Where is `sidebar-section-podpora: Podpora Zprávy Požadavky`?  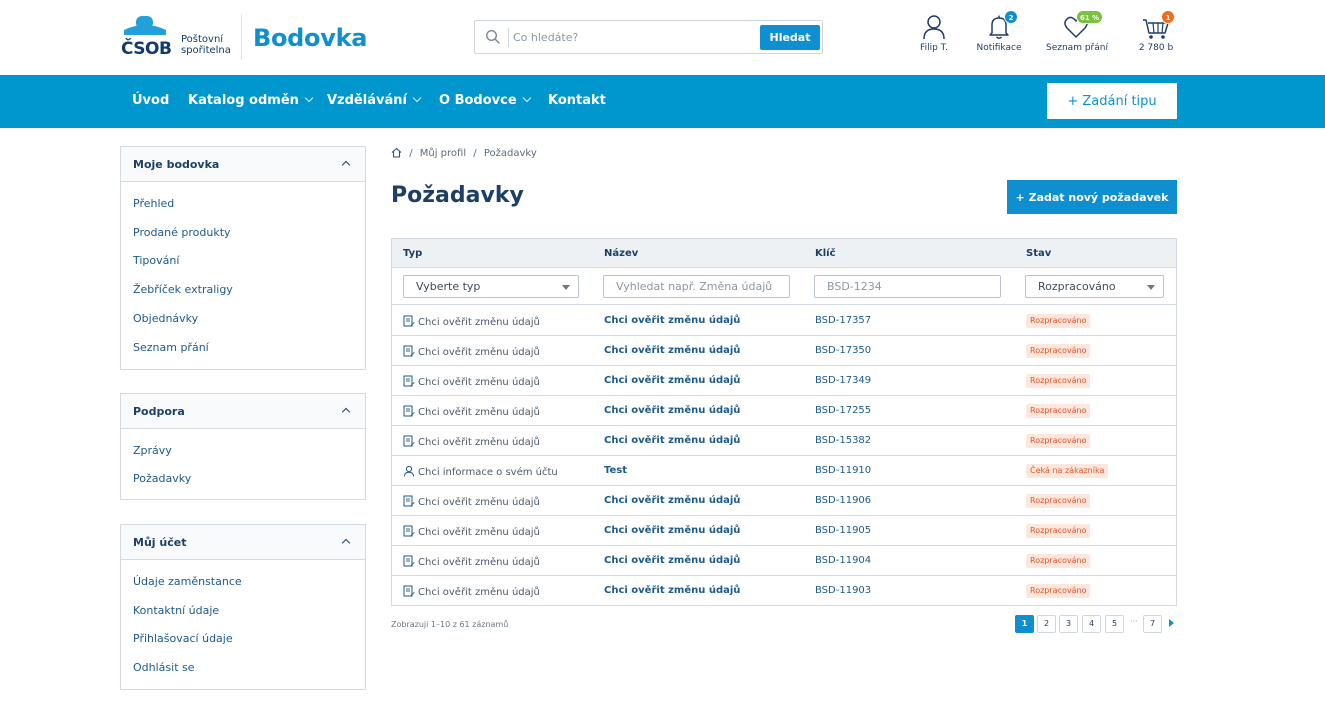
sidebar-section-podpora: Podpora Zprávy Požadavky is located at coordinates (243, 446).